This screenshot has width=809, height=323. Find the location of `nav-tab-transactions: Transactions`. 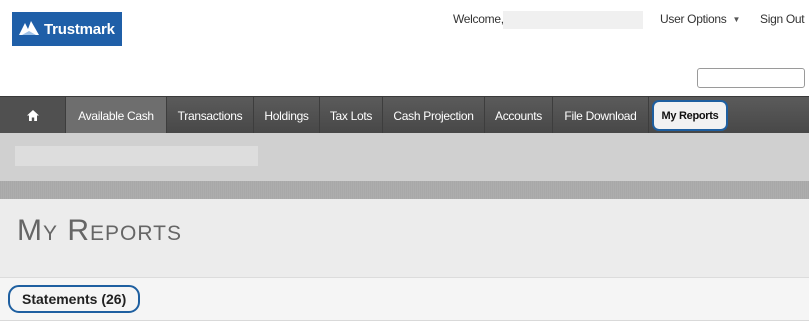

nav-tab-transactions: Transactions is located at coordinates (210, 115).